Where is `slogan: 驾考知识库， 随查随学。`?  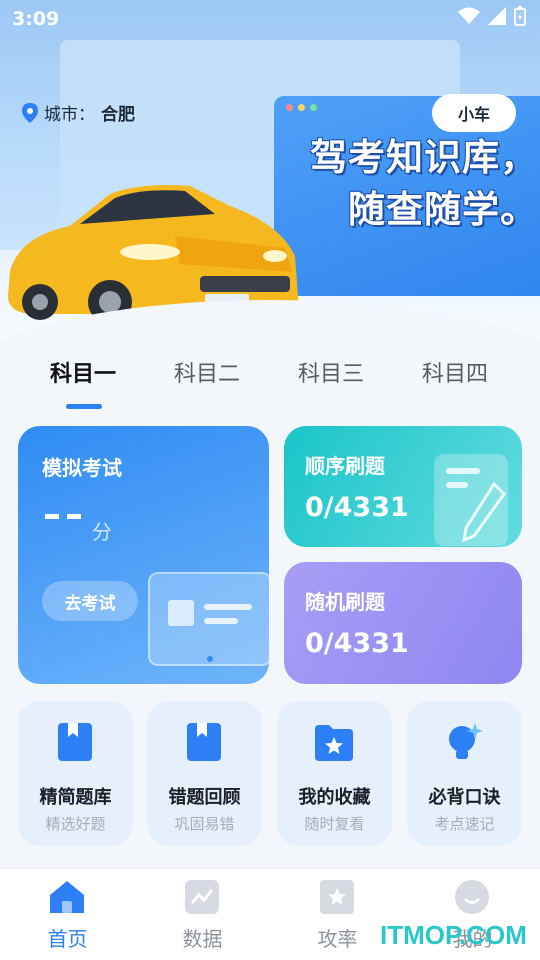 slogan: 驾考知识库， 随查随学。 is located at coordinates (413, 184).